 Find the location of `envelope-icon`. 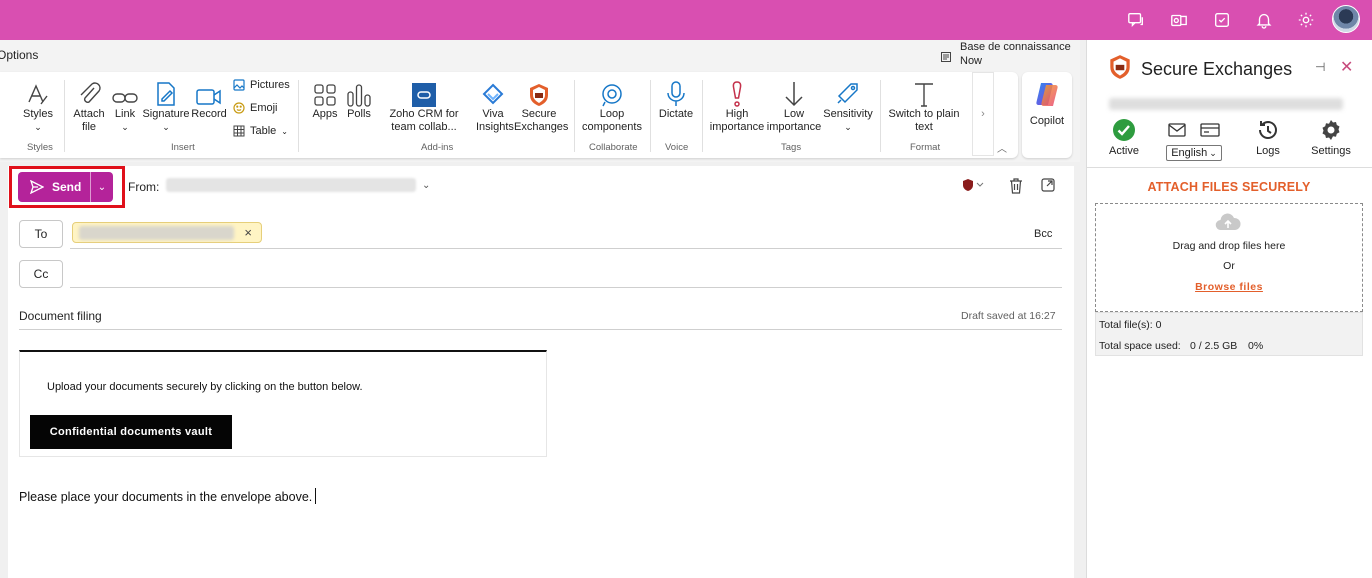

envelope-icon is located at coordinates (1177, 130).